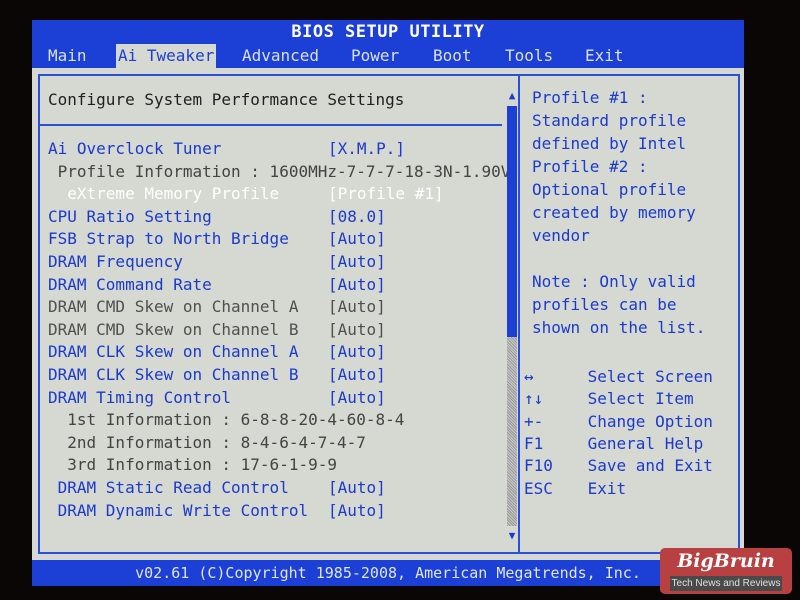 This screenshot has height=600, width=800. I want to click on tab-advanced: Advanced, so click(280, 56).